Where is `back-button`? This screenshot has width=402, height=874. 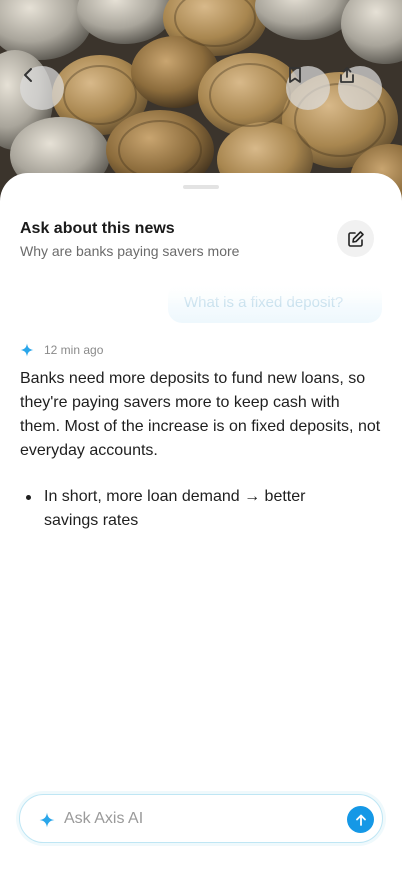 back-button is located at coordinates (42, 88).